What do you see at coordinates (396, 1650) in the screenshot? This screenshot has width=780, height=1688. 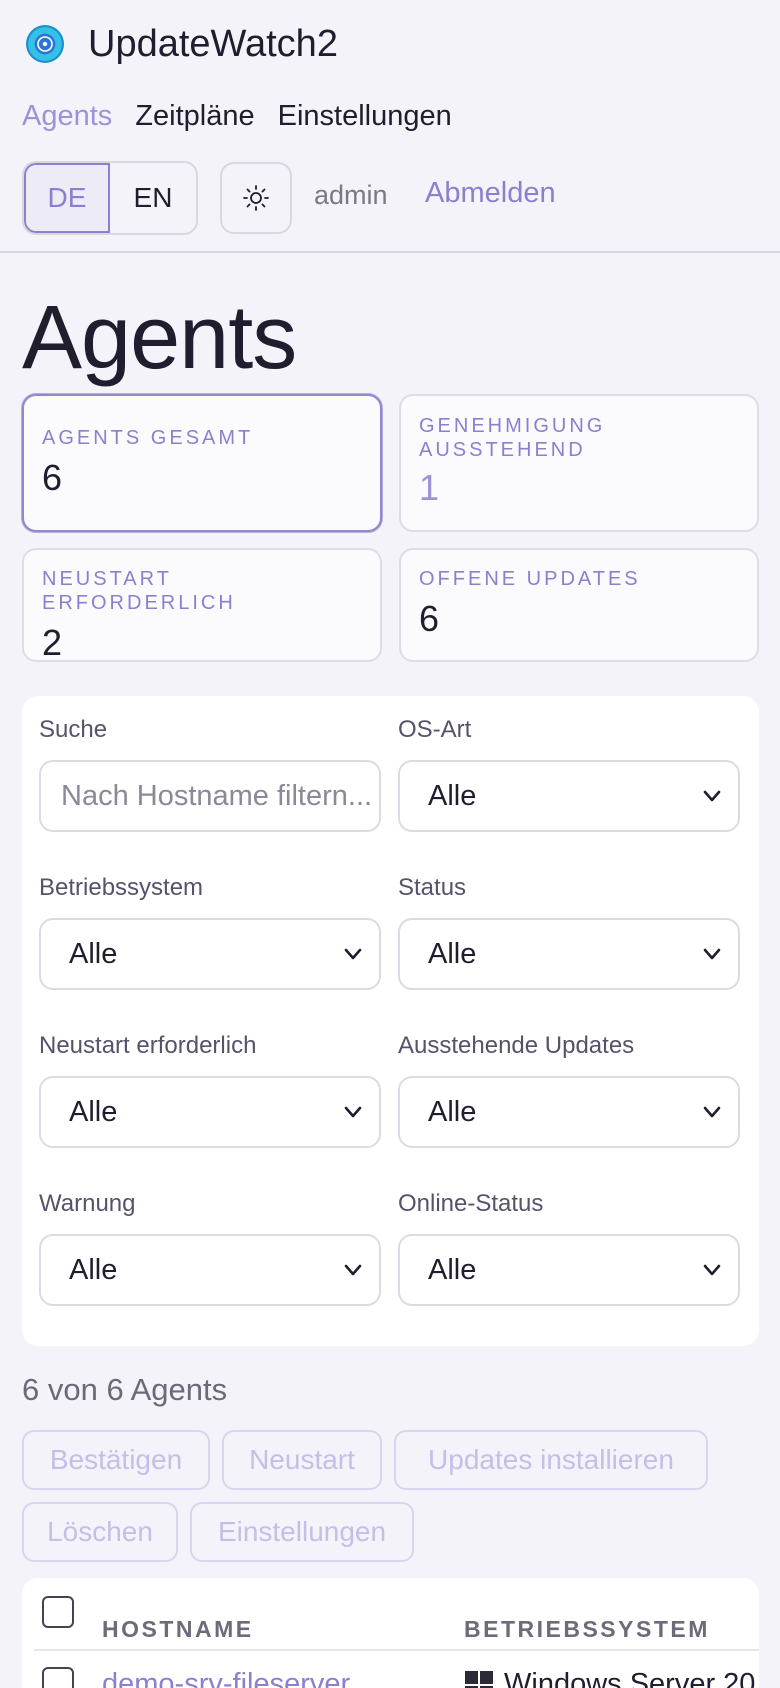 I see `row-divider` at bounding box center [396, 1650].